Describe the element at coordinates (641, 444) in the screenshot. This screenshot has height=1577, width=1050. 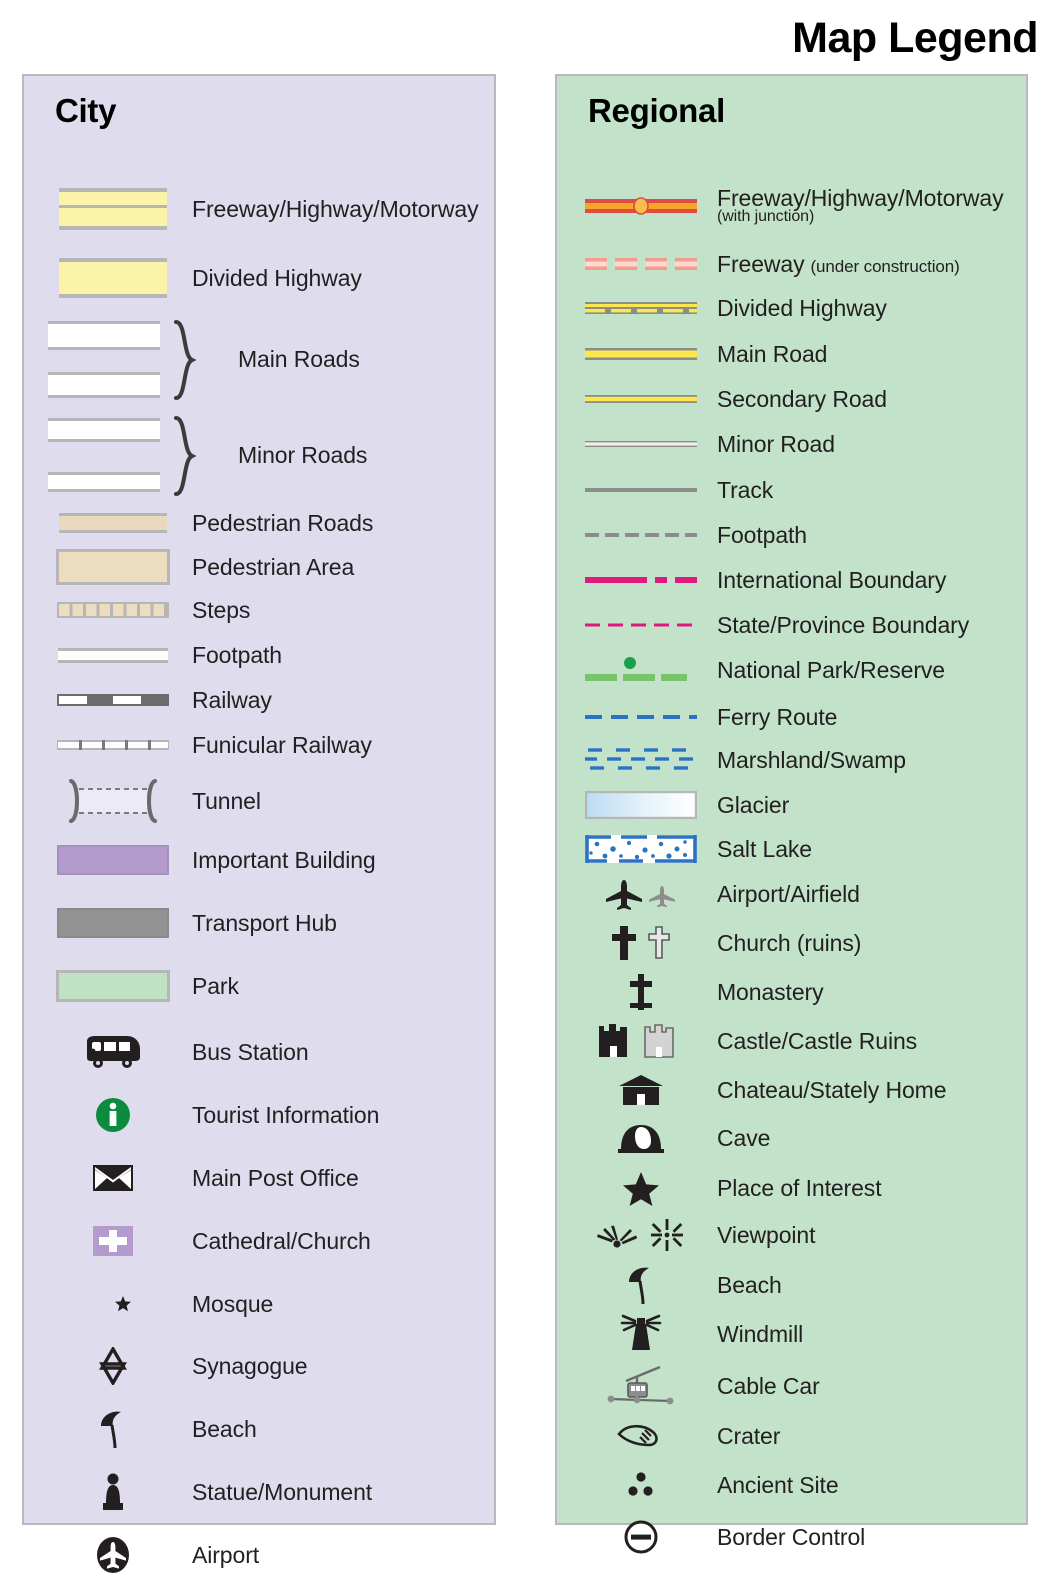
I see `minor-road-line` at that location.